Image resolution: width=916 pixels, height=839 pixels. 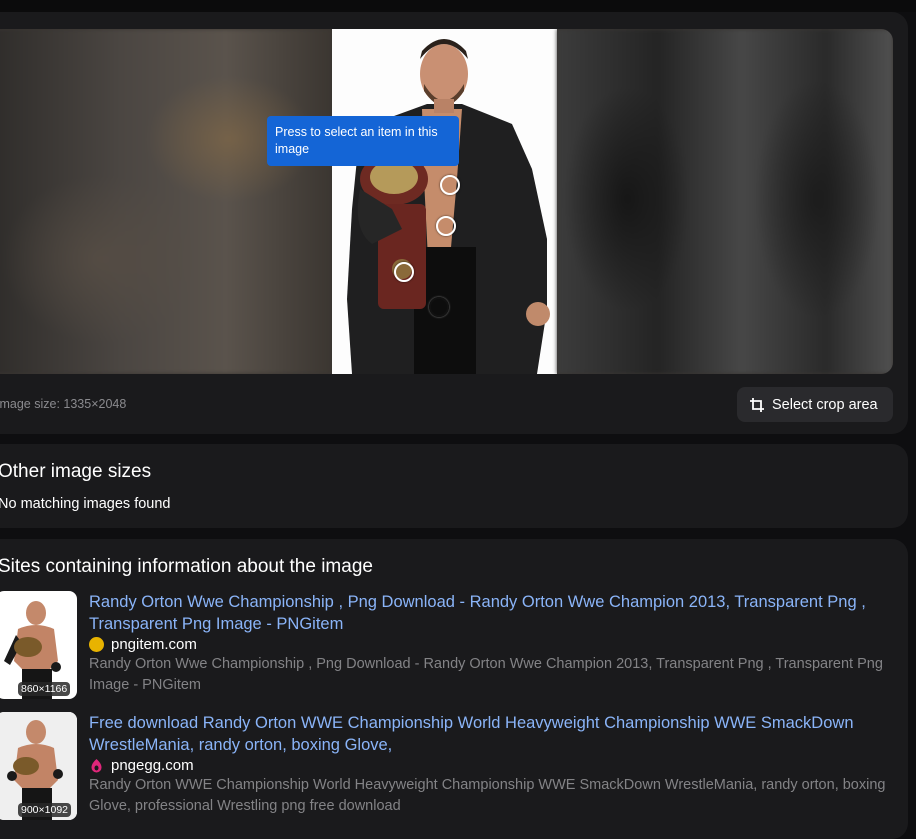 I want to click on image-size-label: Image size: 1335×2048, so click(x=63, y=404).